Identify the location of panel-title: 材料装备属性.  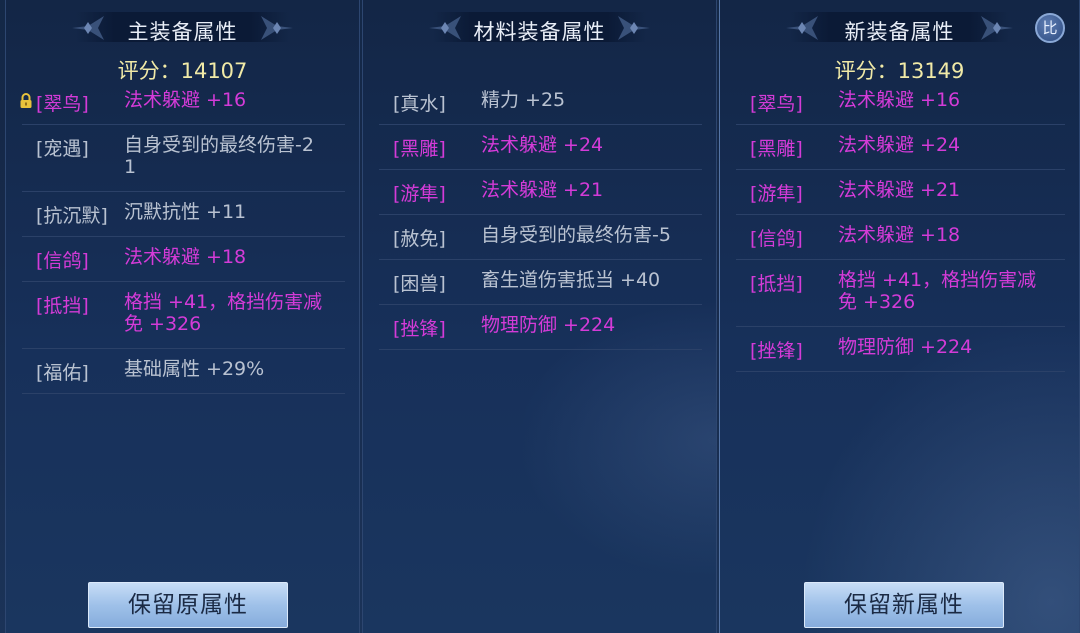
(539, 32).